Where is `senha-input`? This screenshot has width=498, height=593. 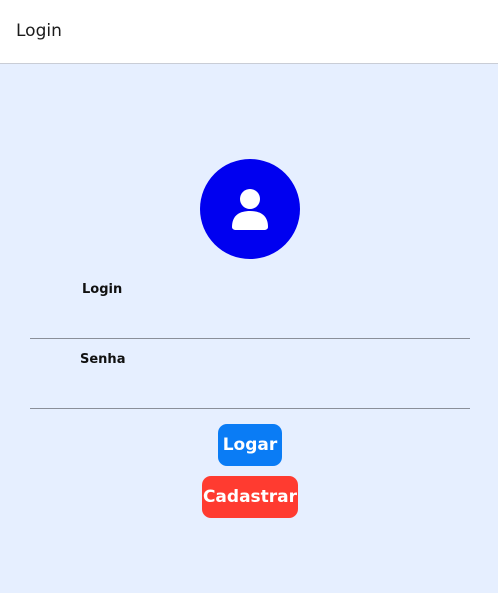
senha-input is located at coordinates (250, 394).